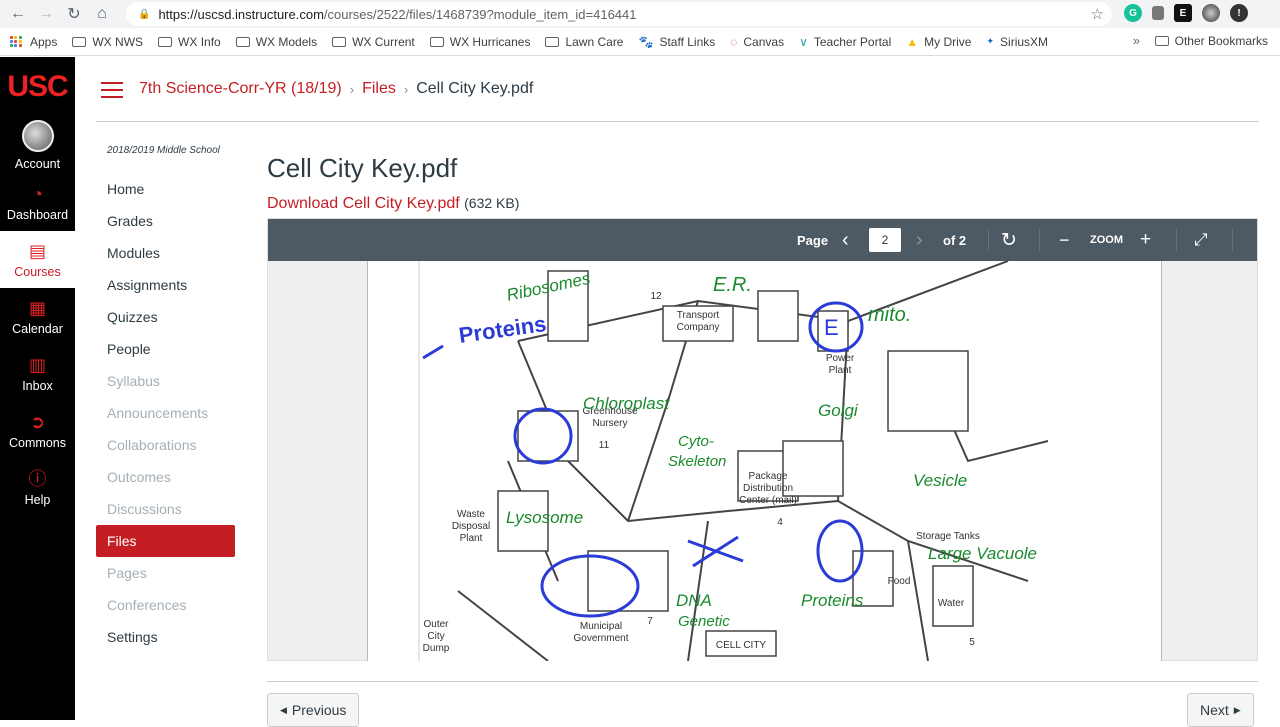 The height and width of the screenshot is (727, 1280). I want to click on label-food: Food, so click(899, 581).